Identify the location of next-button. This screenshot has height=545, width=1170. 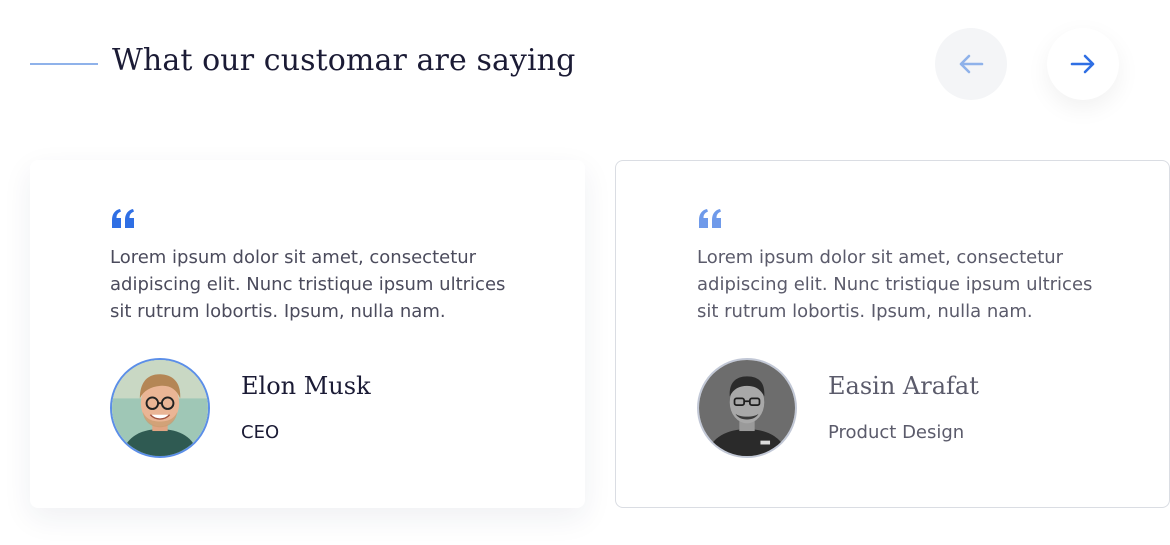
(1083, 64).